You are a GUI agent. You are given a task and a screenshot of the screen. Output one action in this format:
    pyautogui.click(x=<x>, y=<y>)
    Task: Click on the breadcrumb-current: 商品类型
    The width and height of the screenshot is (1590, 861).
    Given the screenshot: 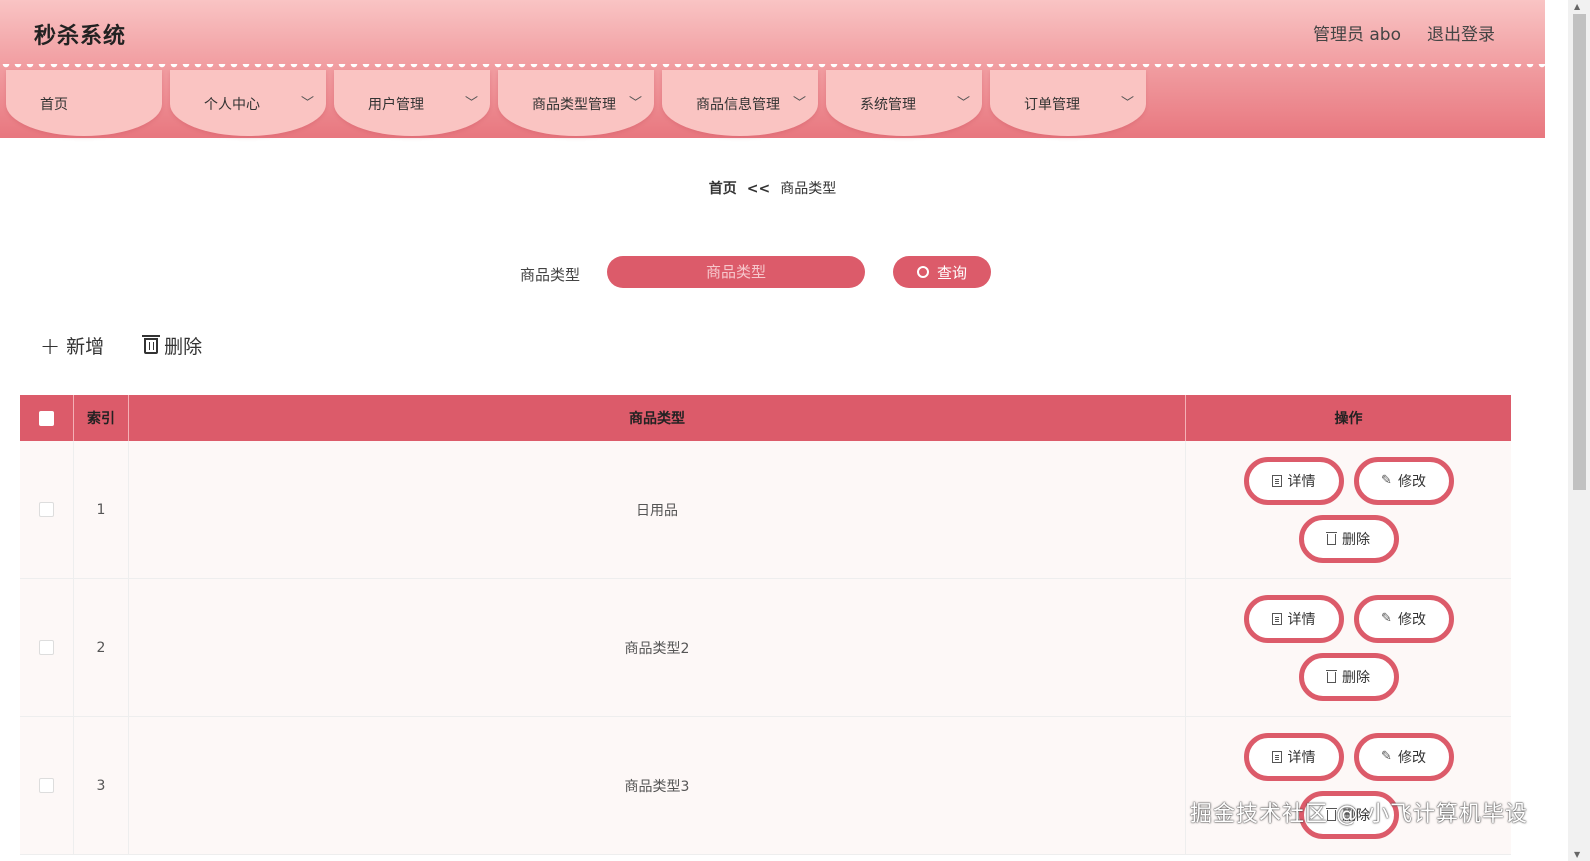 What is the action you would take?
    pyautogui.click(x=808, y=189)
    